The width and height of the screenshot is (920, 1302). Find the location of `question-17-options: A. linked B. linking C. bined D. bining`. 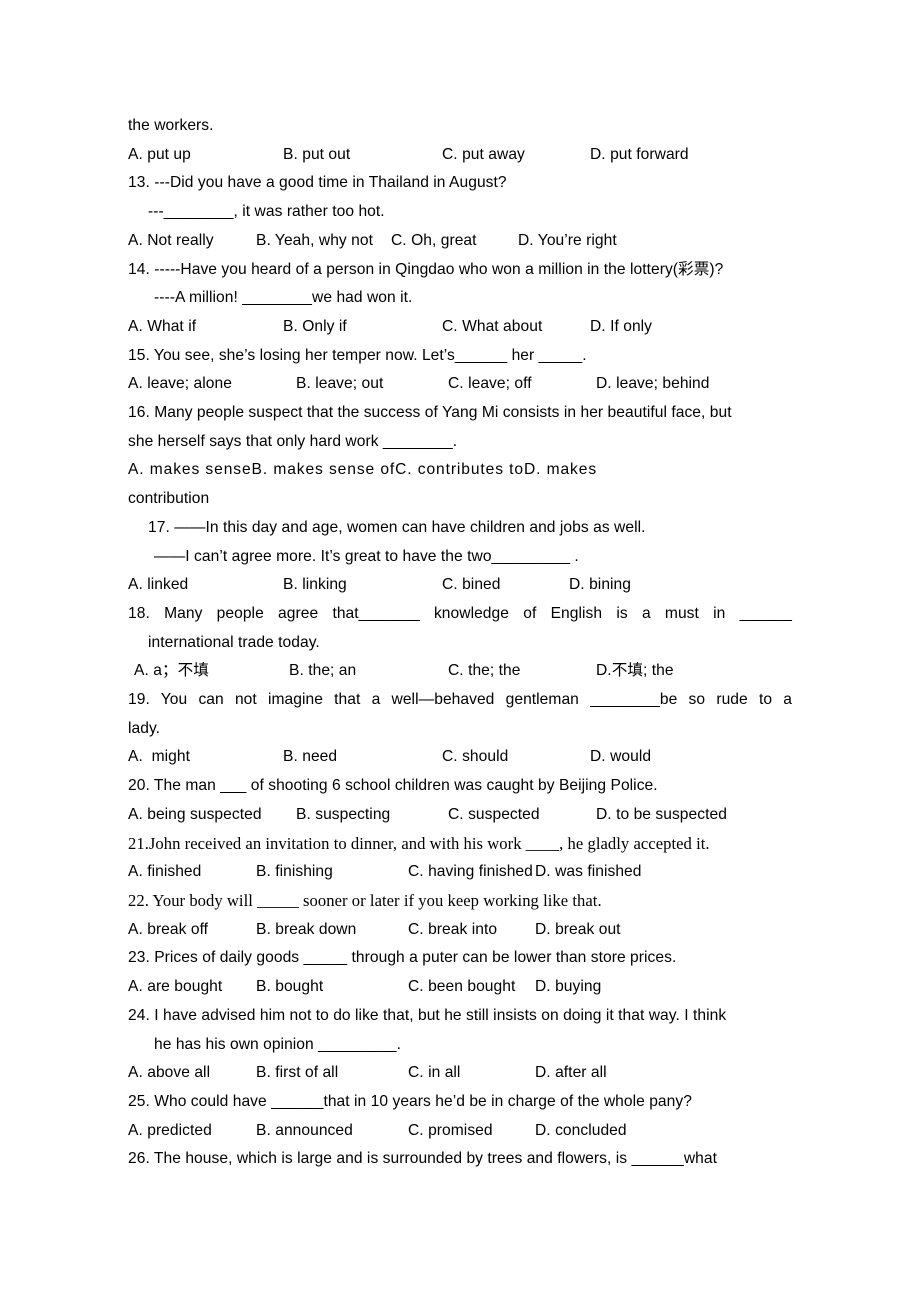

question-17-options: A. linked B. linking C. bined D. bining is located at coordinates (460, 585).